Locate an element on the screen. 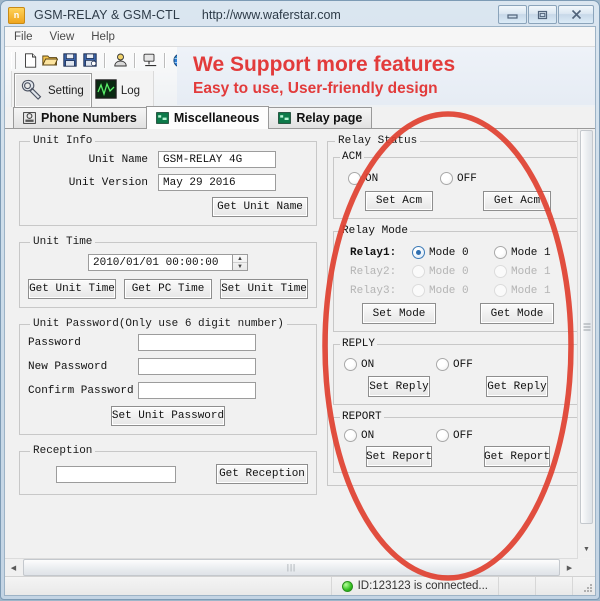  set-unit-password-button: Set Unit Password is located at coordinates (168, 416).